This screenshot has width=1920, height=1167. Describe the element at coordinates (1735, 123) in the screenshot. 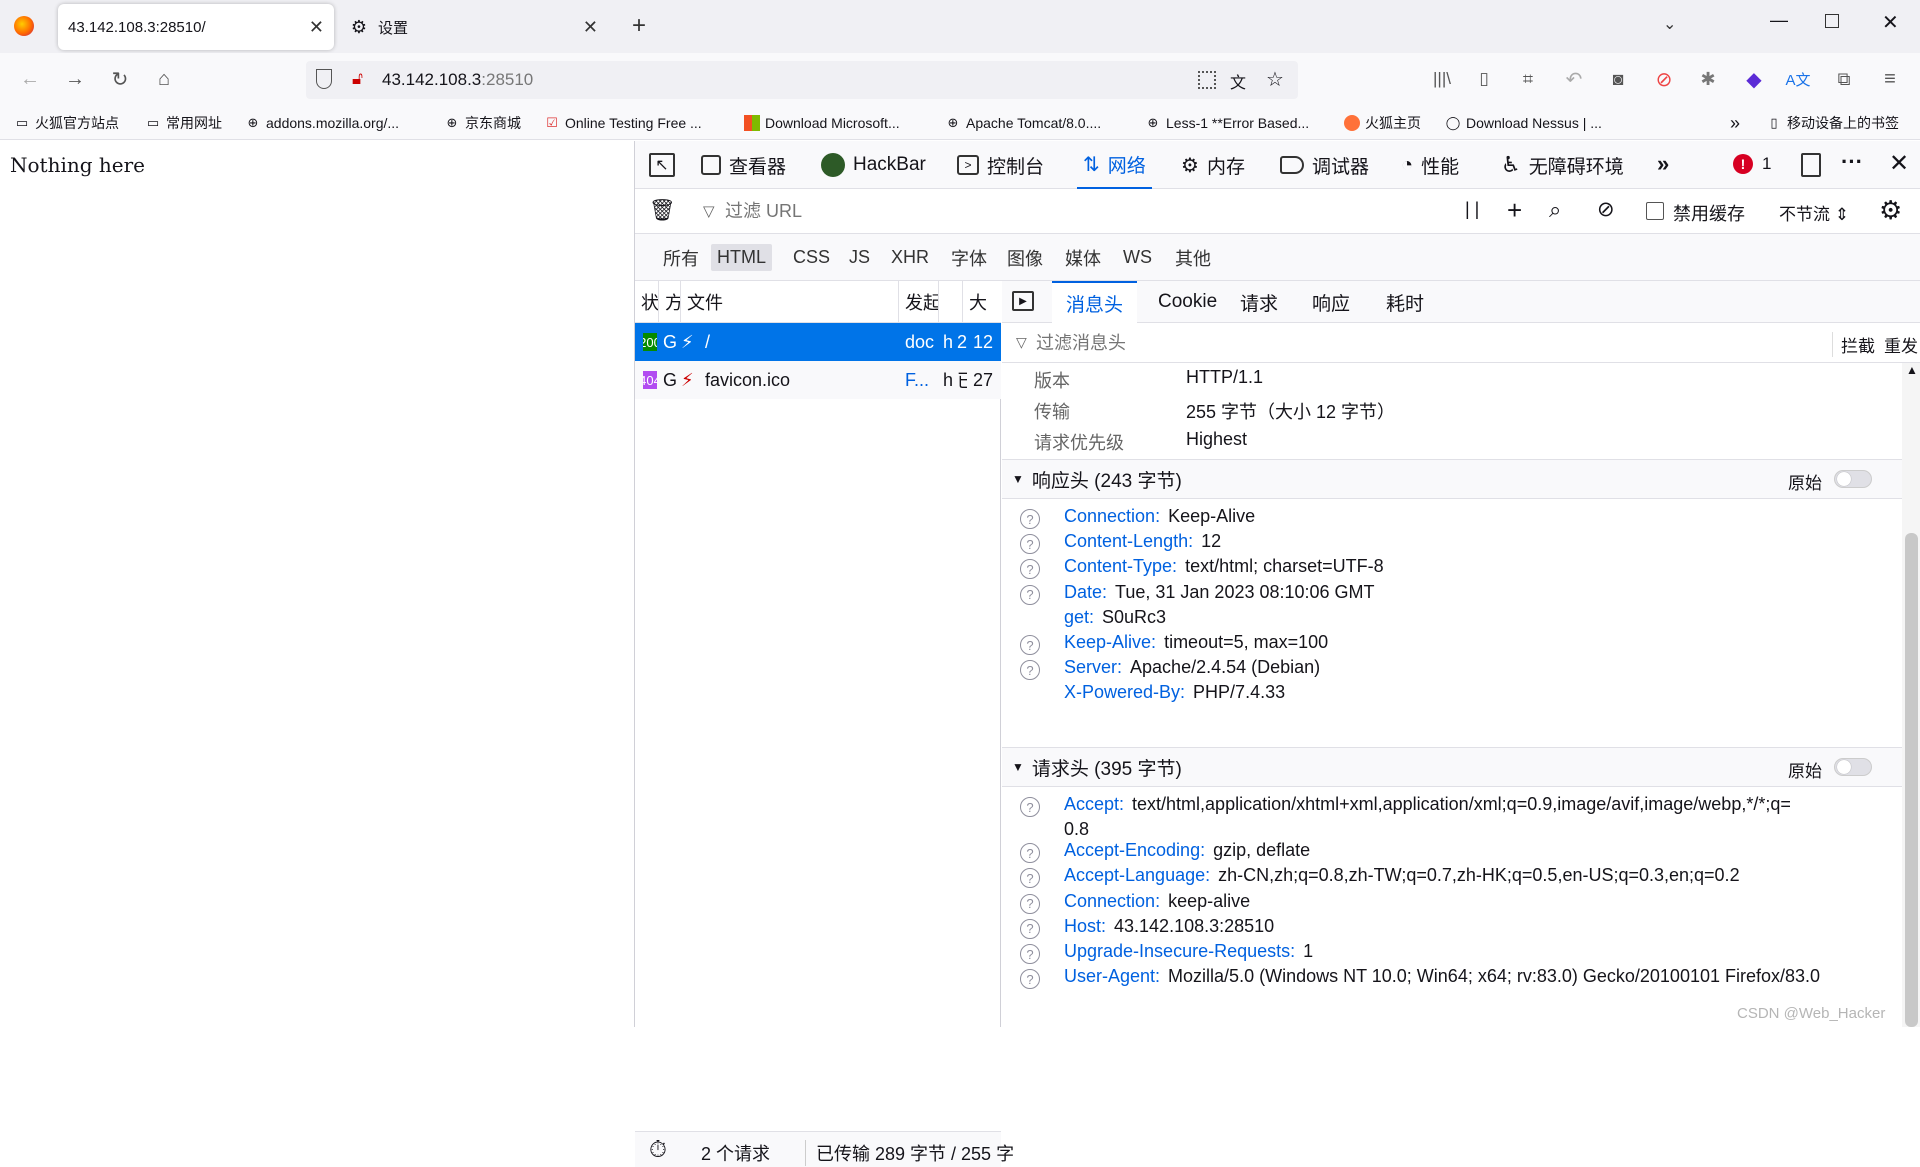

I see `bookmarks-overflow-icon: »` at that location.